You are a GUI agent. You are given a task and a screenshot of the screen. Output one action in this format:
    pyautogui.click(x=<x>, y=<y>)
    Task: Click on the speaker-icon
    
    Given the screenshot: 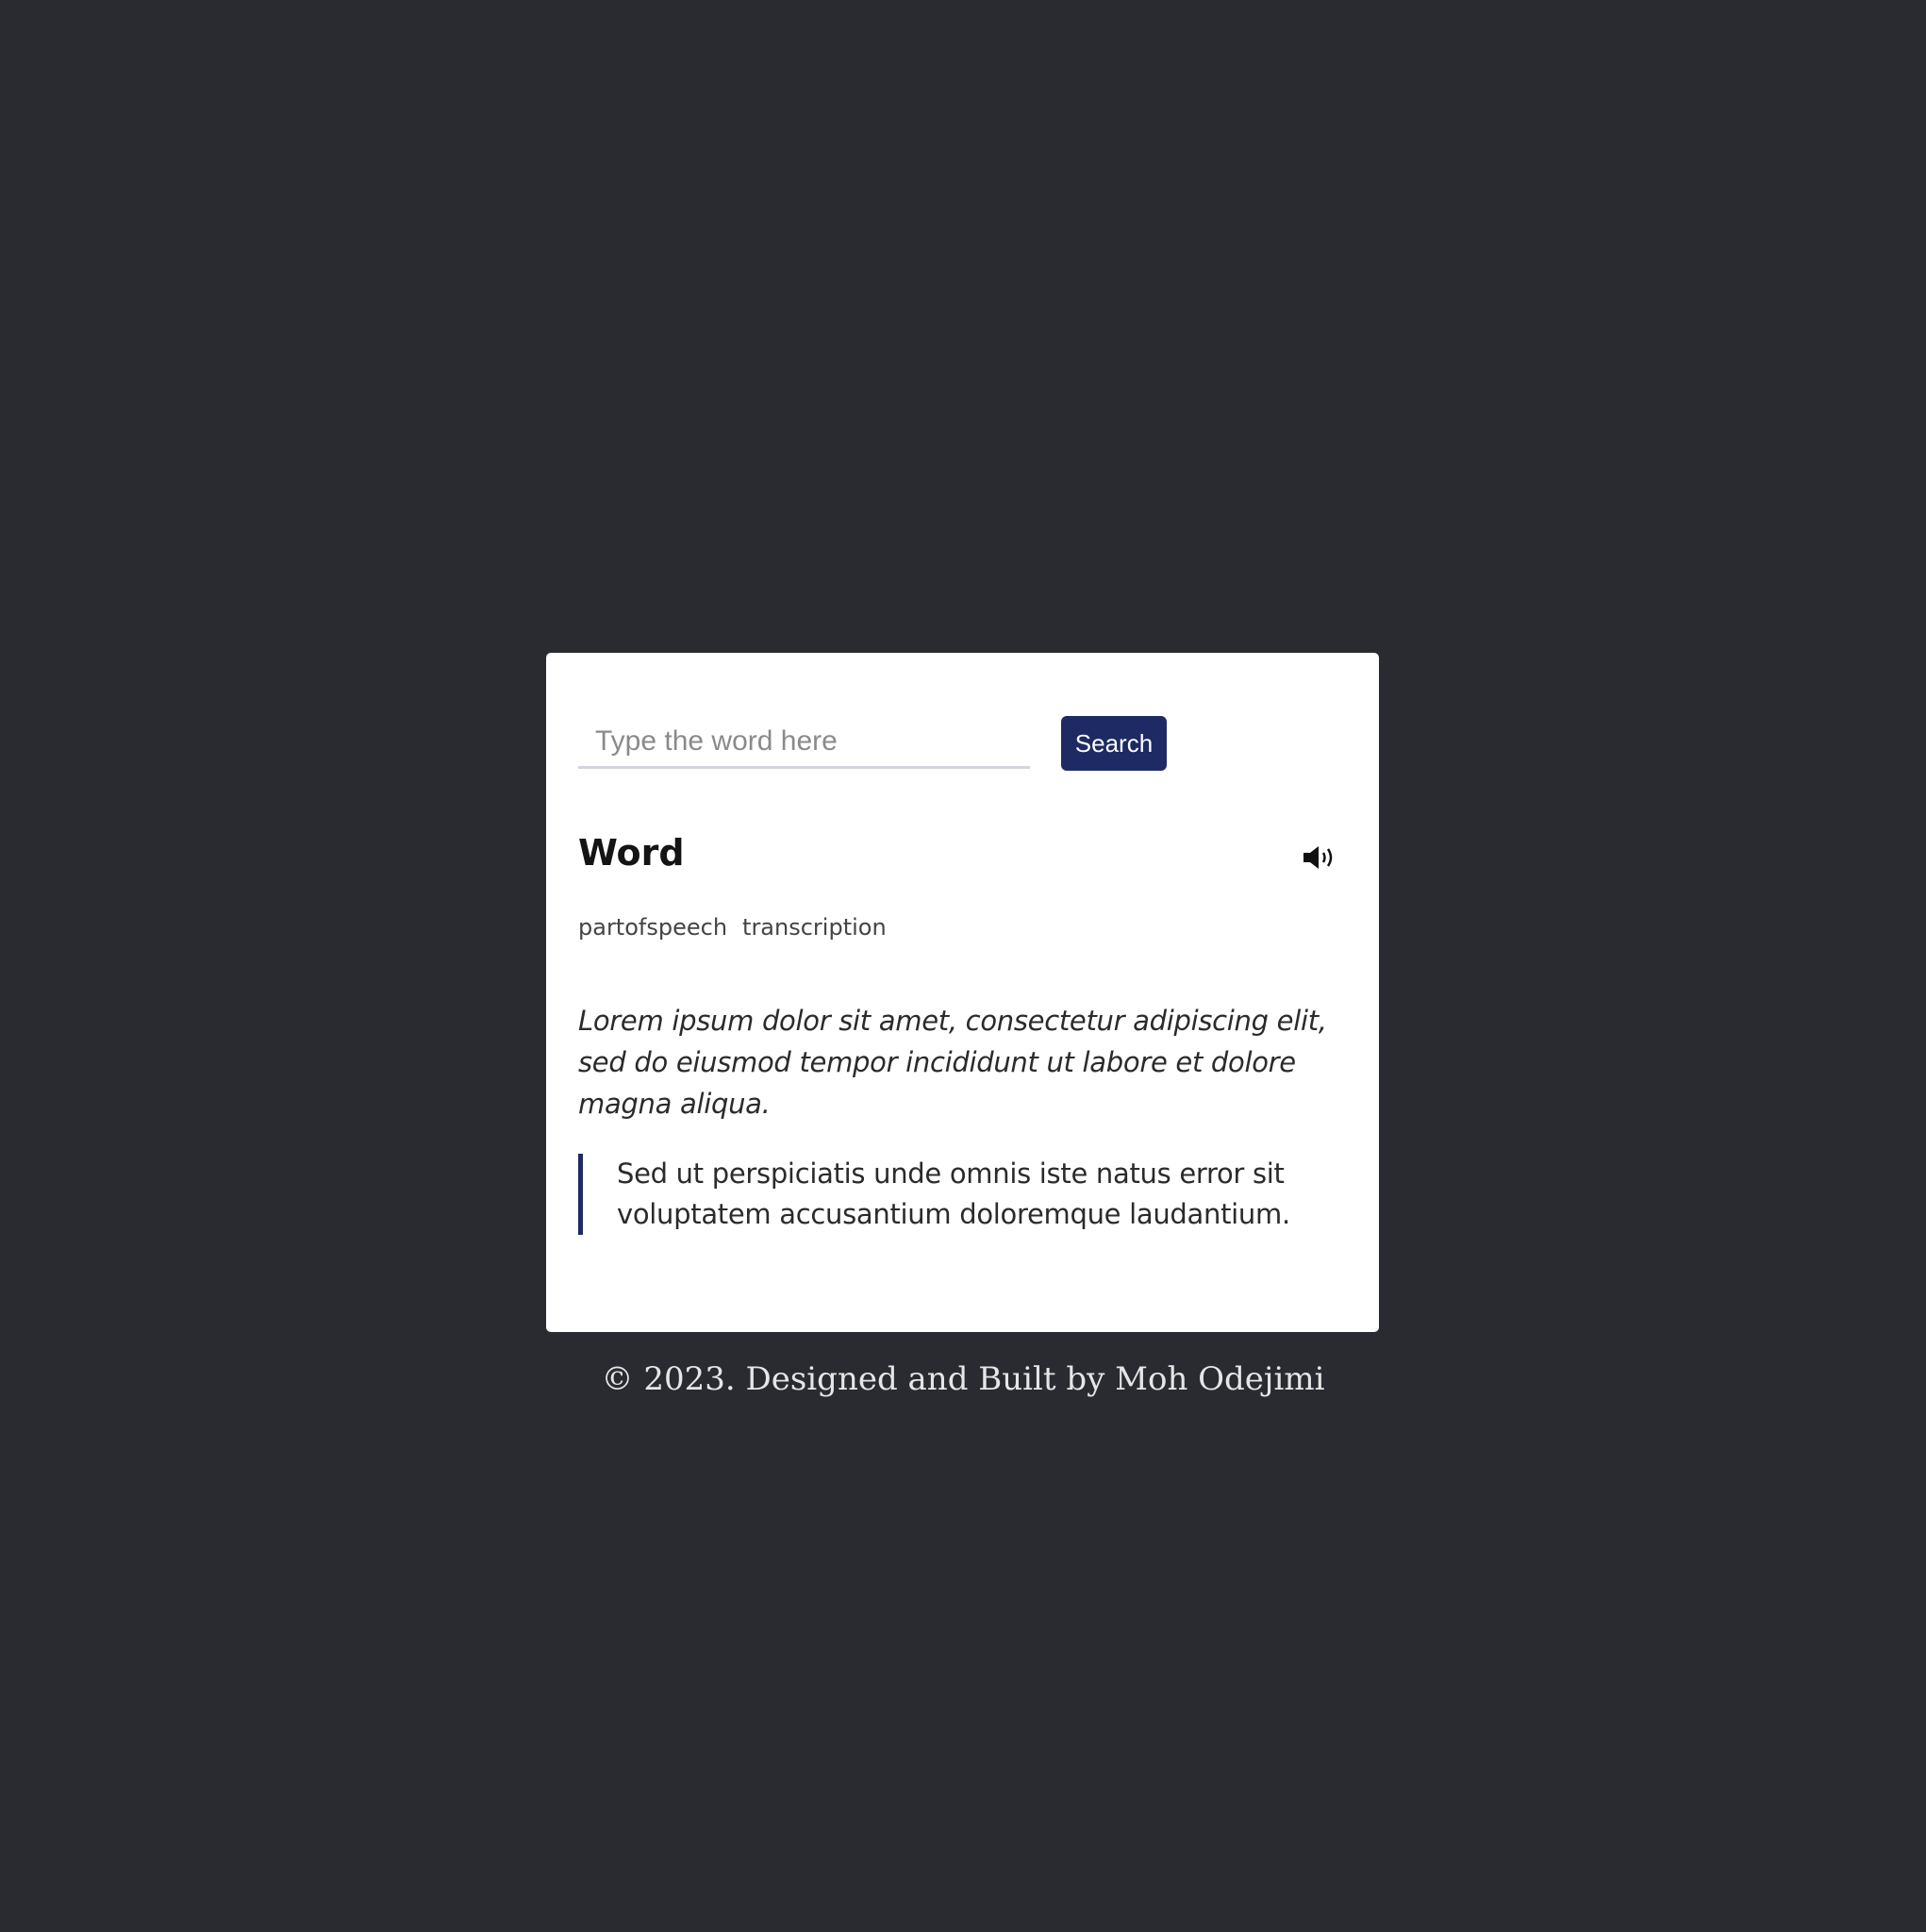 What is the action you would take?
    pyautogui.click(x=1320, y=857)
    